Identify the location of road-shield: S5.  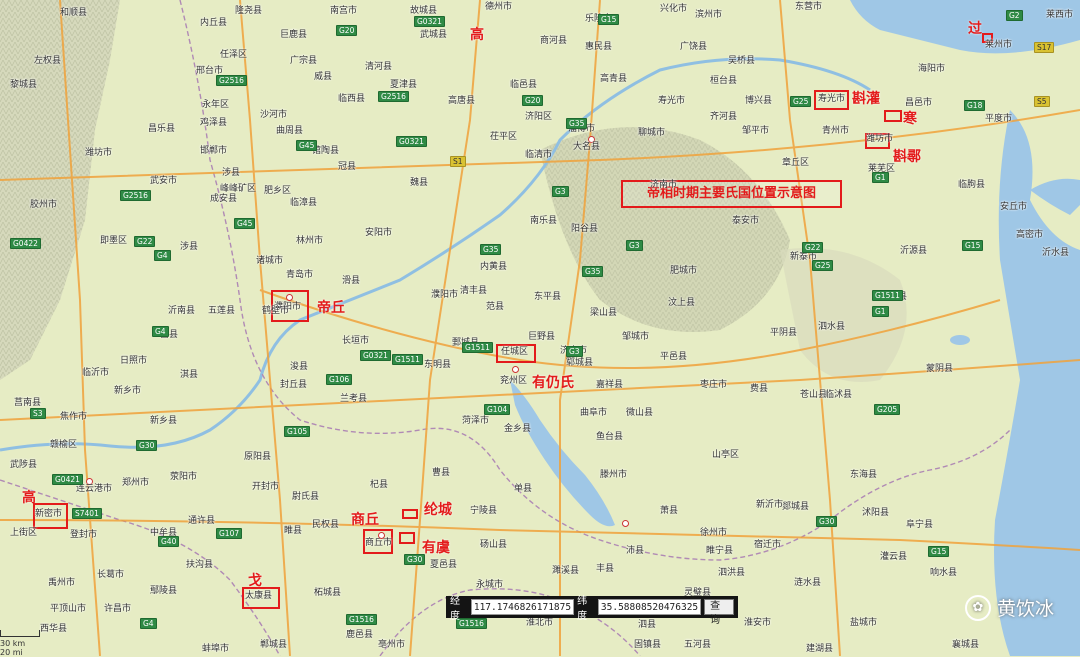
(1042, 101).